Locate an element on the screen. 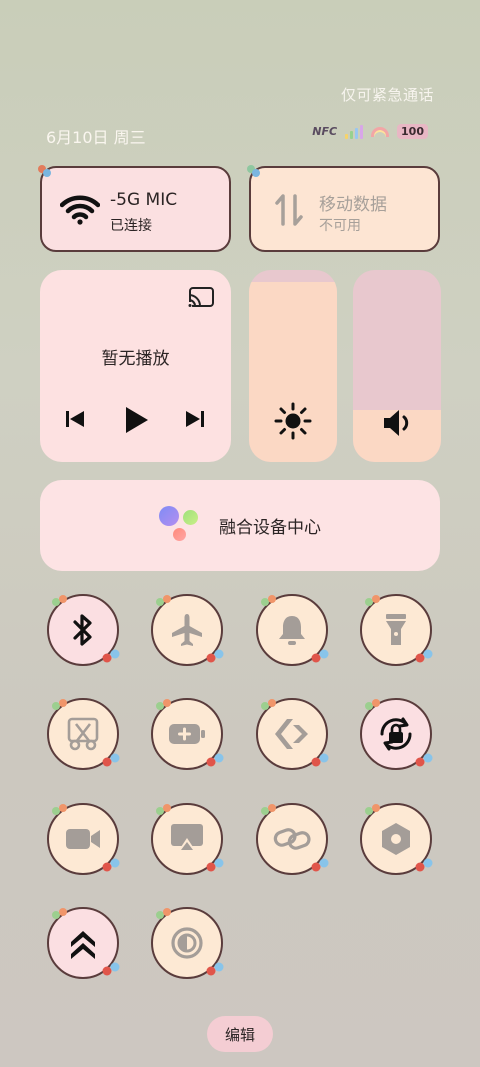  media-status: 暂无播放 is located at coordinates (135, 359).